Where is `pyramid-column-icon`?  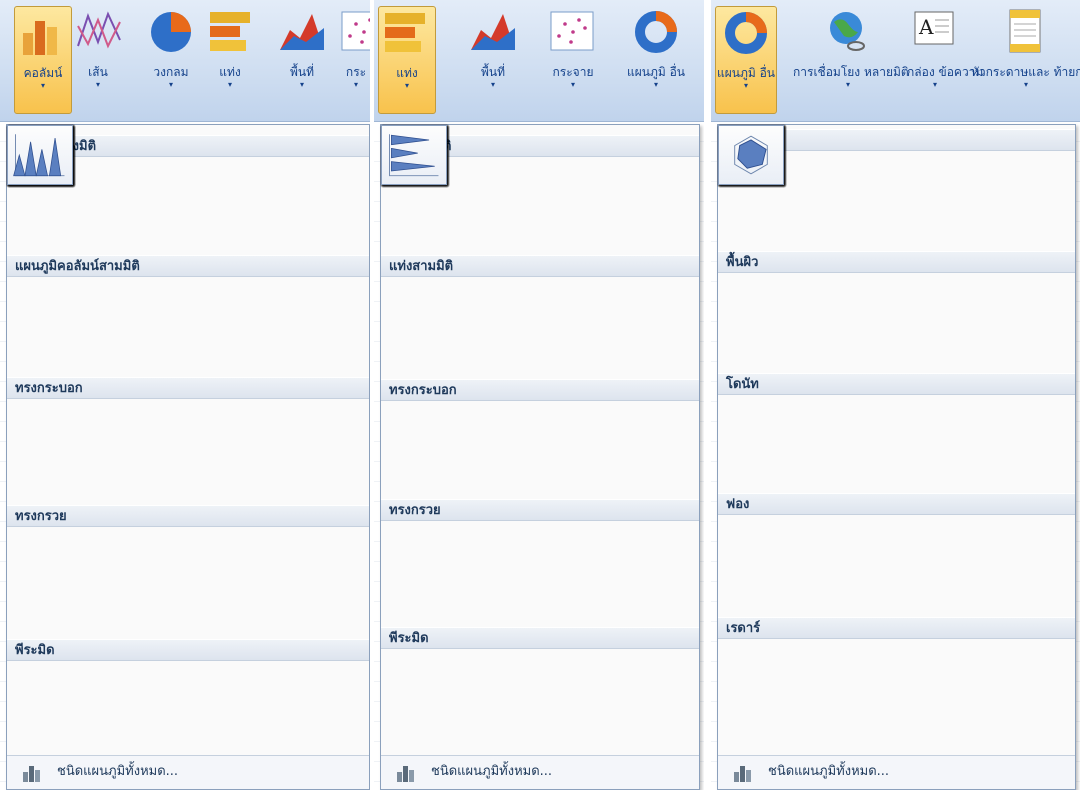 pyramid-column-icon is located at coordinates (39, 155).